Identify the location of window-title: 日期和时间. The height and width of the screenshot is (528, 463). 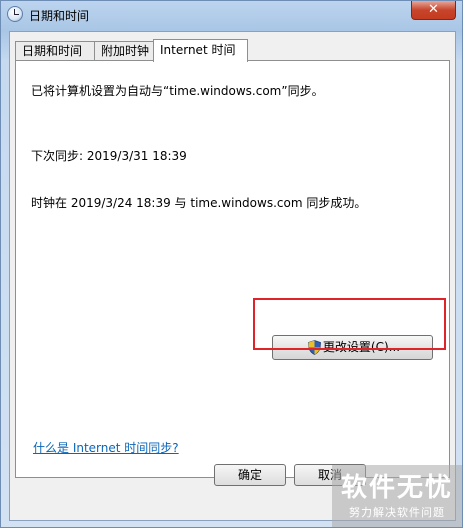
(59, 16).